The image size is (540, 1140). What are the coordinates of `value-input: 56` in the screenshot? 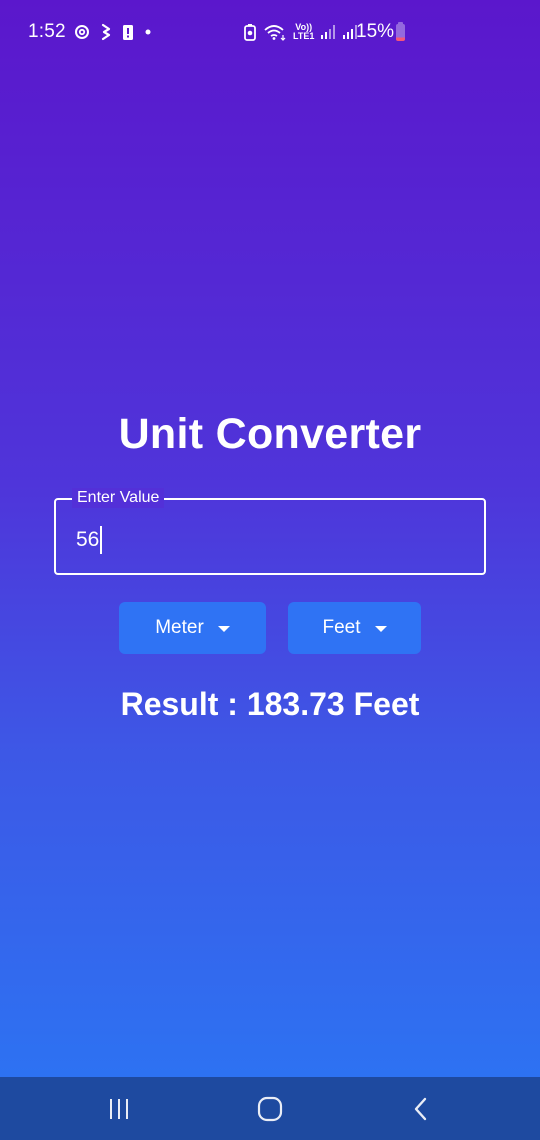 It's located at (89, 540).